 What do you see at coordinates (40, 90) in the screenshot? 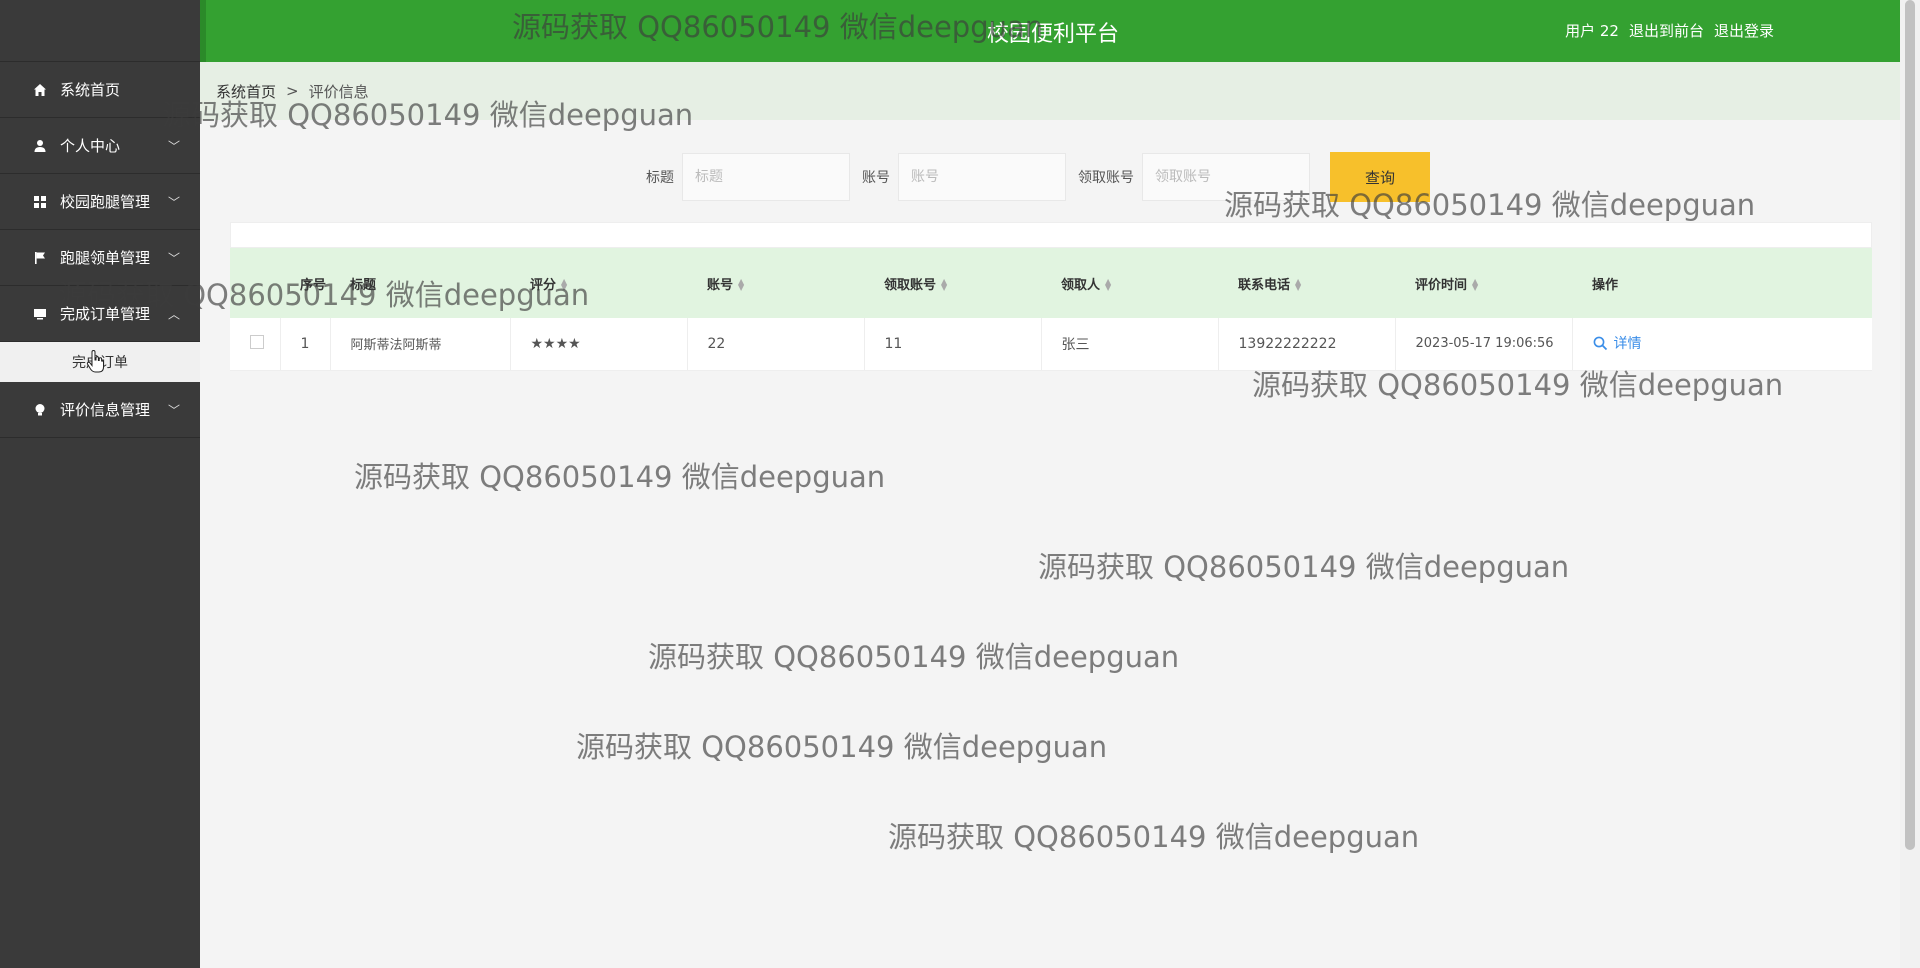
I see `home-icon` at bounding box center [40, 90].